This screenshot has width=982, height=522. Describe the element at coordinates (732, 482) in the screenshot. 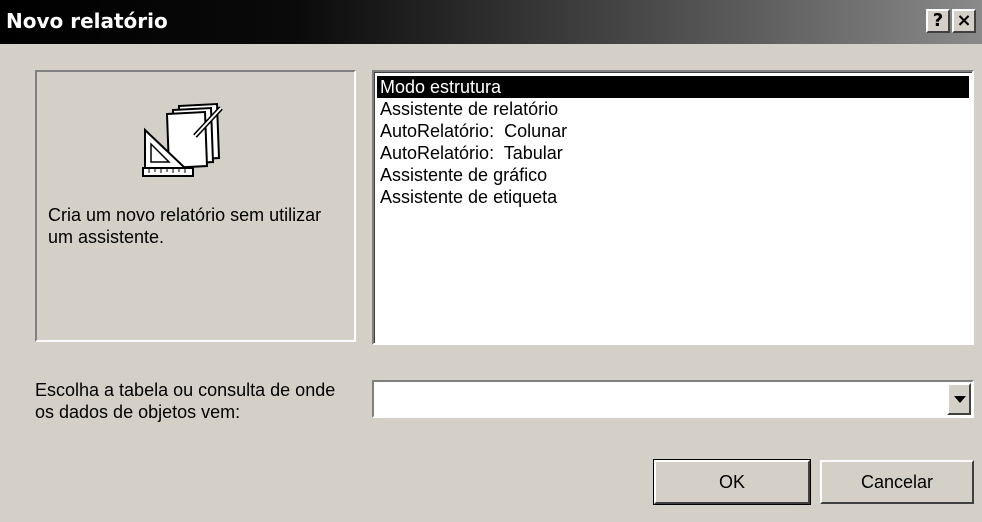

I see `ok-button: OK` at that location.